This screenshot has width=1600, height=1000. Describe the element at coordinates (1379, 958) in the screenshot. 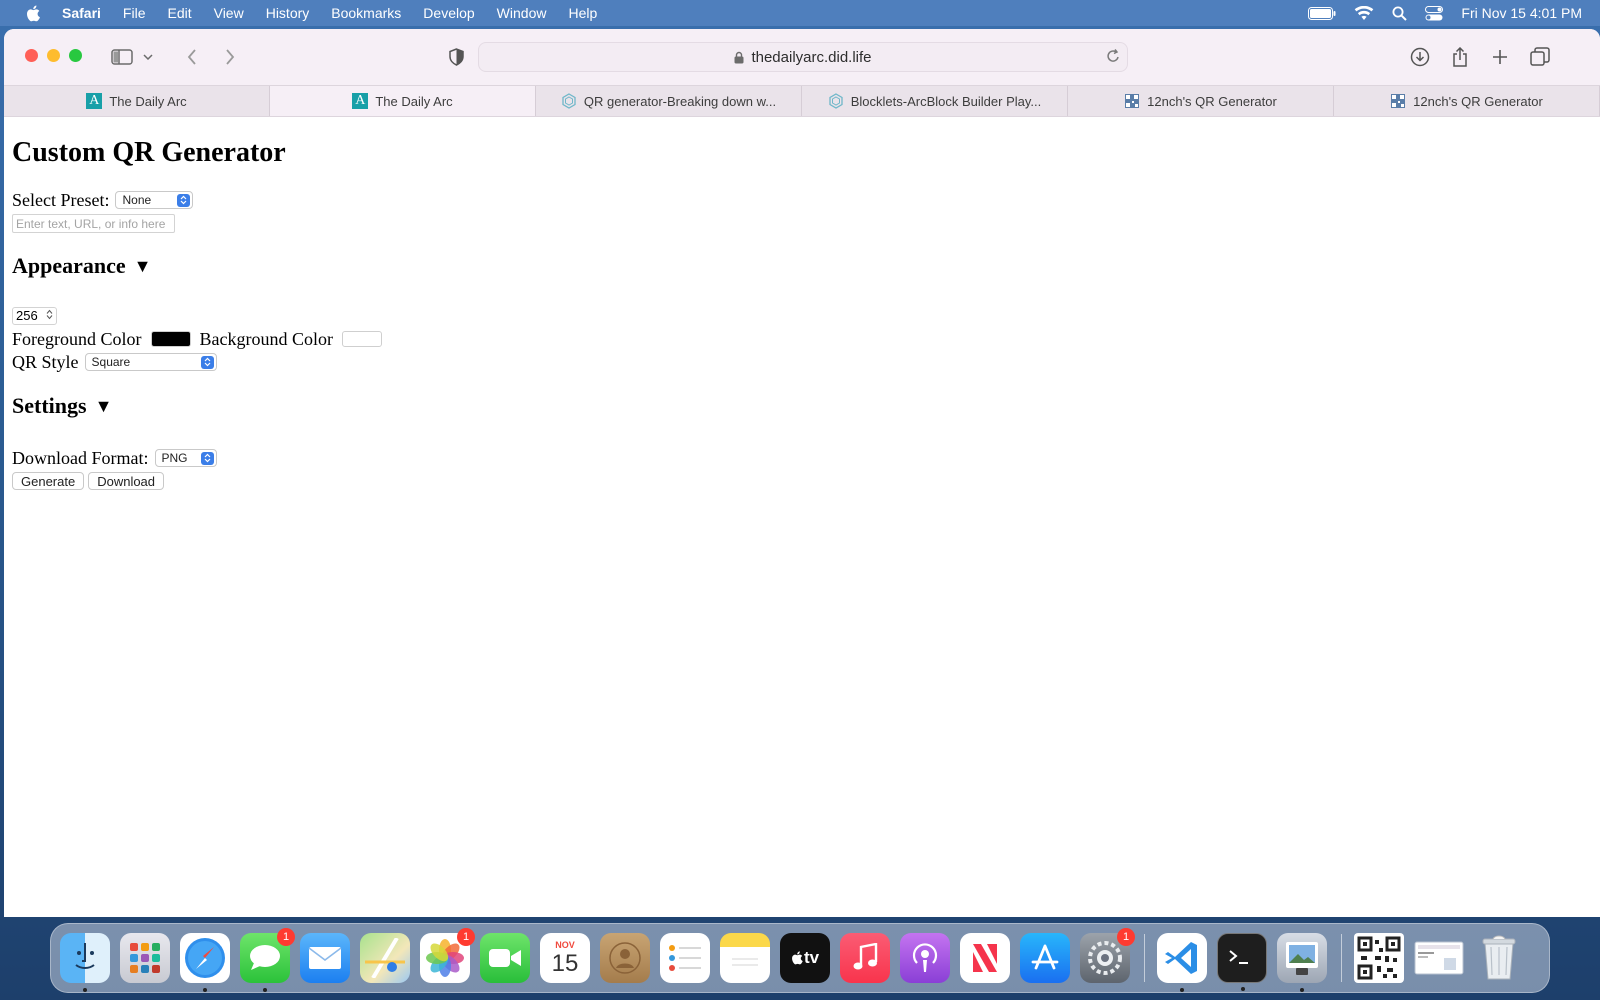

I see `qr-code-image-icon` at that location.